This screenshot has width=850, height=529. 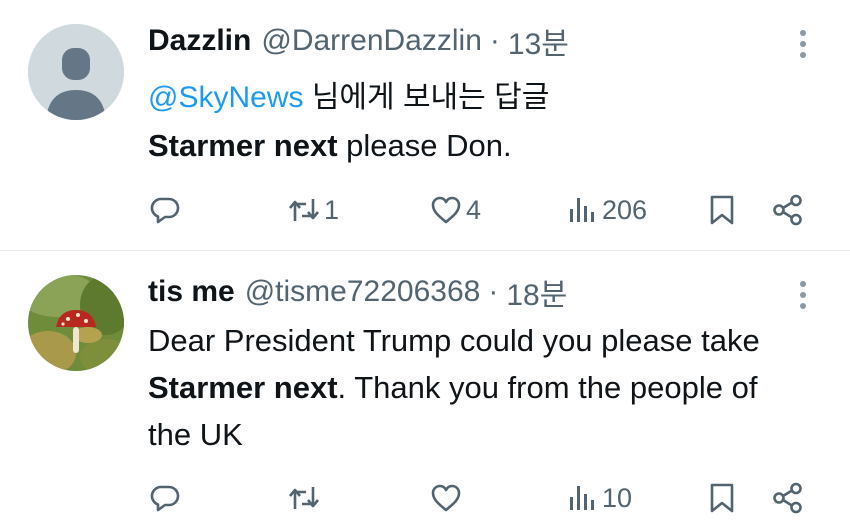 I want to click on views-button: 206, so click(x=607, y=210).